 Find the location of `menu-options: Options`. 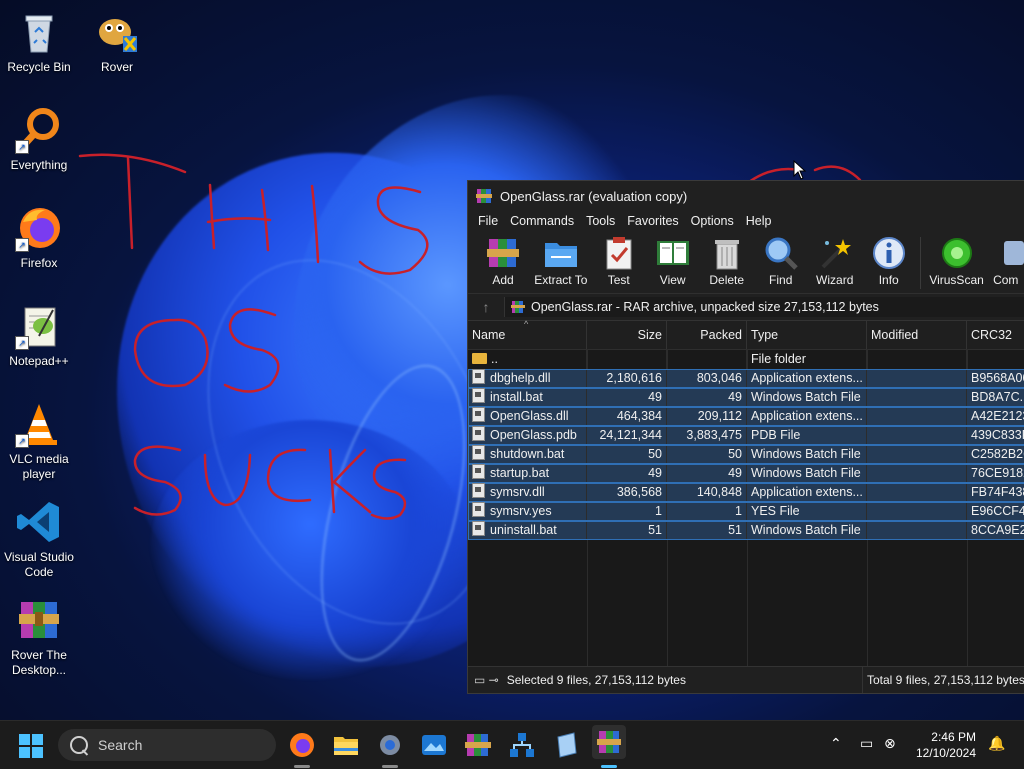

menu-options: Options is located at coordinates (712, 221).